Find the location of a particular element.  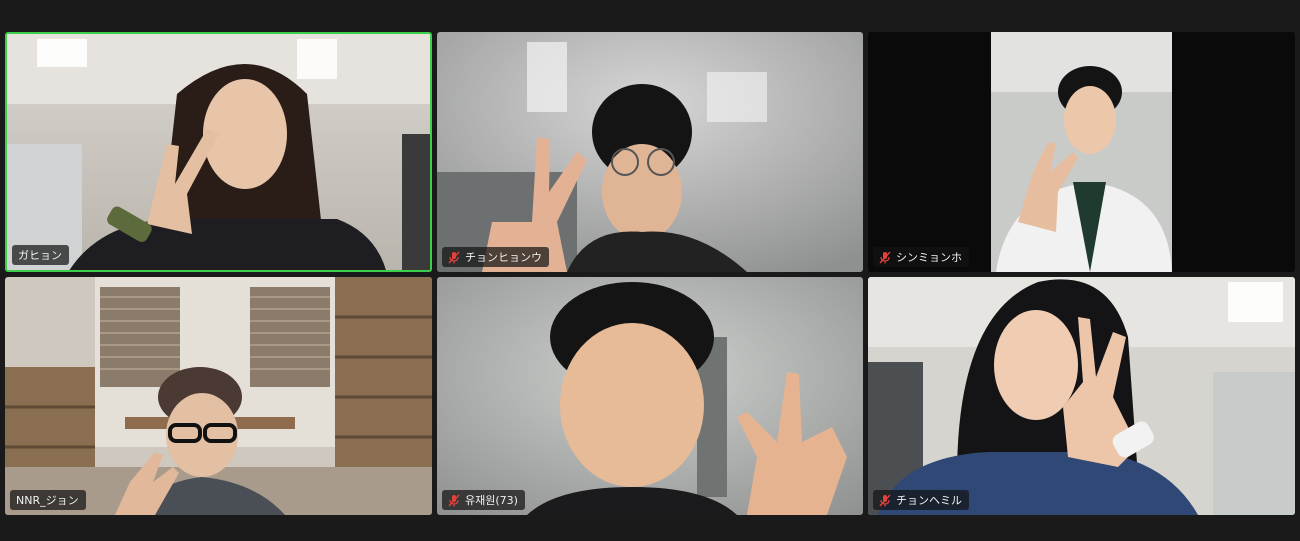

participant-name-tag: シンミョンホ is located at coordinates (921, 257).